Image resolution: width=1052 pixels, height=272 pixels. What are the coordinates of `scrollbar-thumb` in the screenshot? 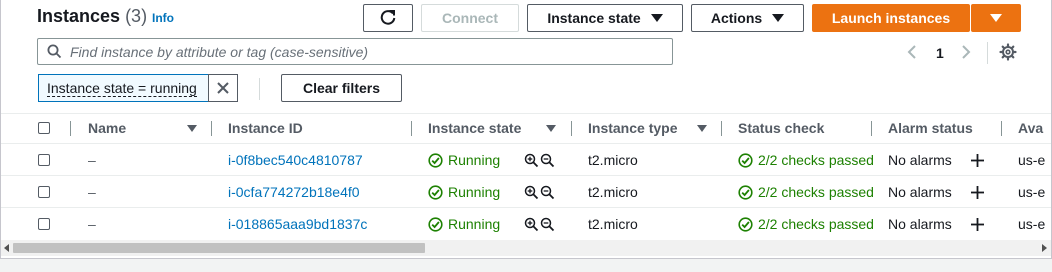 It's located at (219, 248).